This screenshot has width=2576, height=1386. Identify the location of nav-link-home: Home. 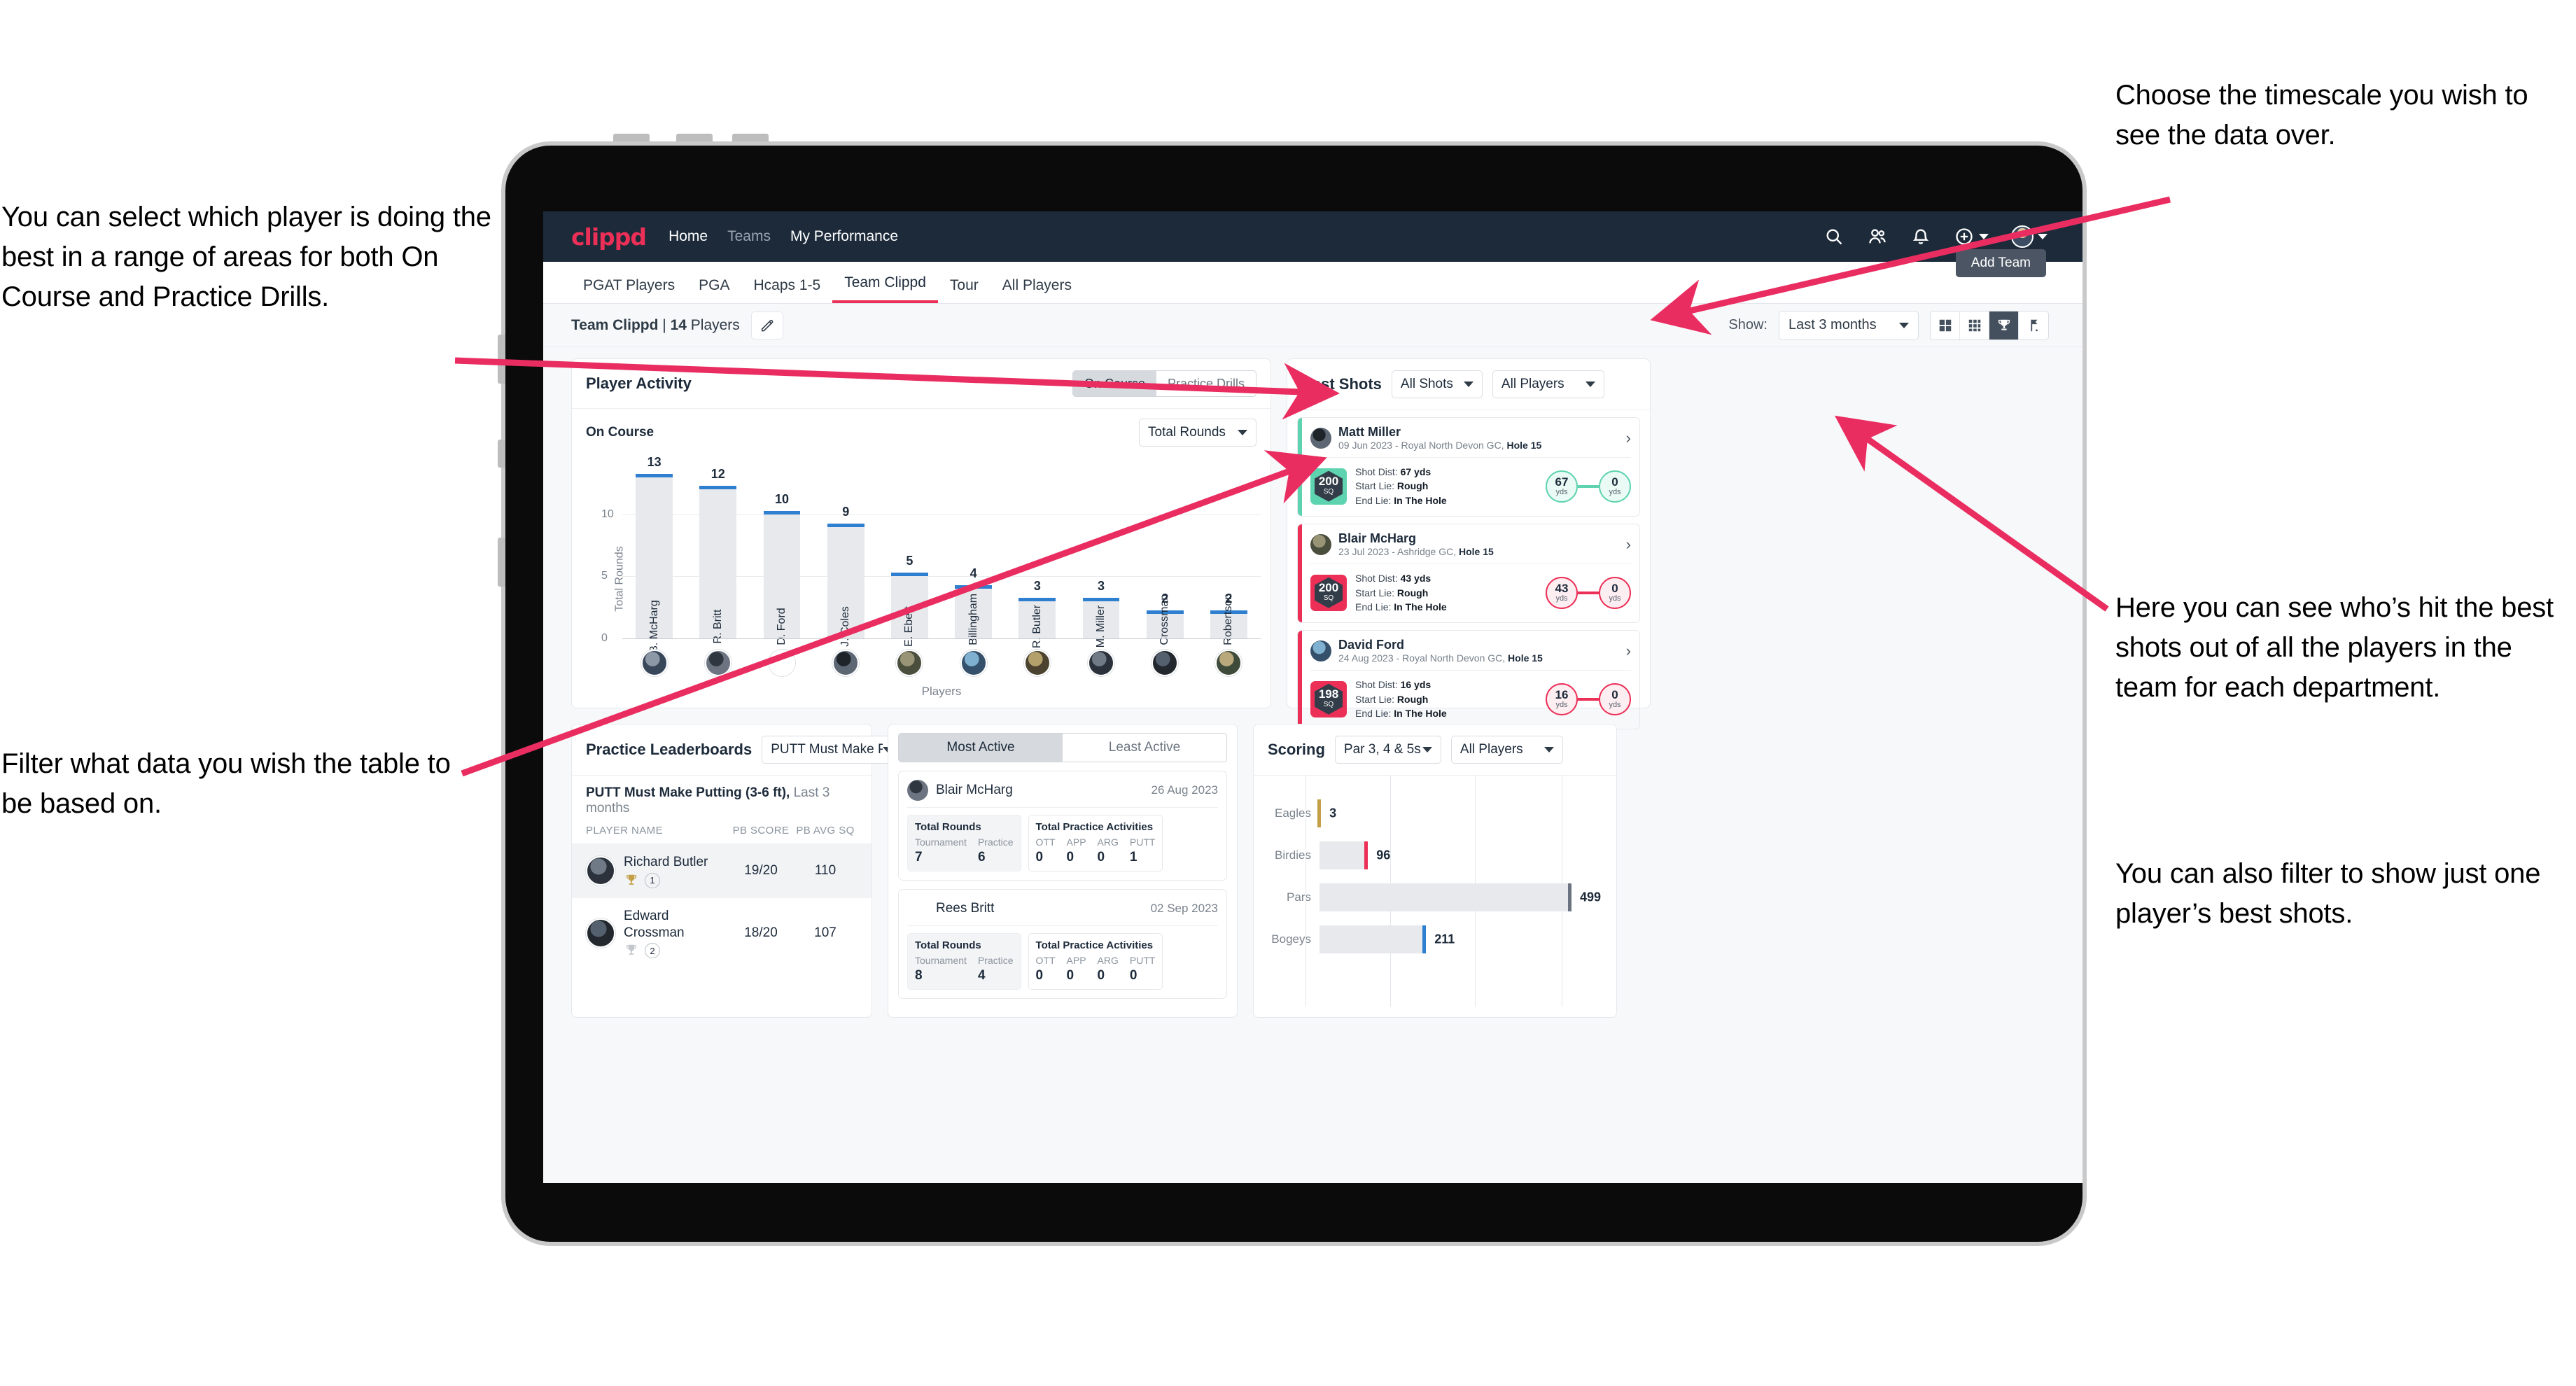
(688, 236).